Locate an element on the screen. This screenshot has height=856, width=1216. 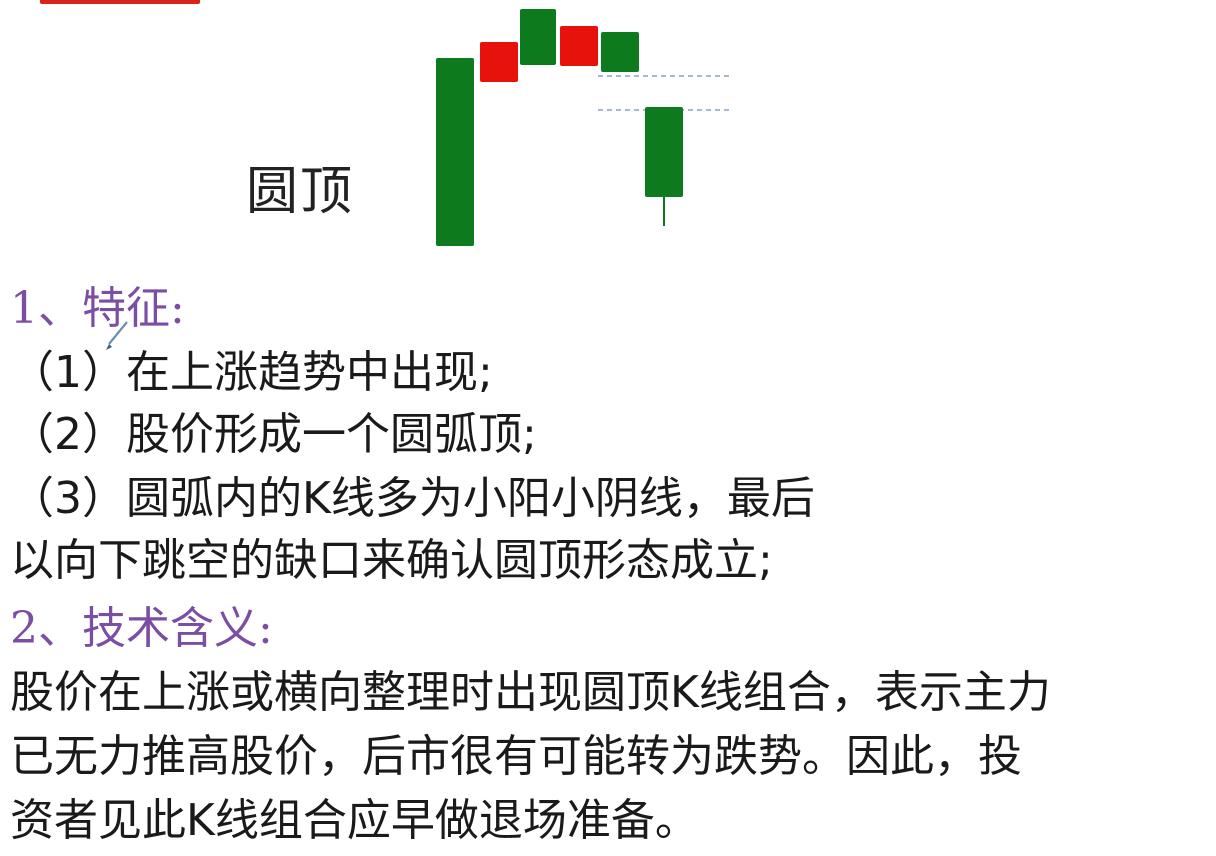
feature-item-1: （1）在上涨趋势中出现; is located at coordinates (251, 372).